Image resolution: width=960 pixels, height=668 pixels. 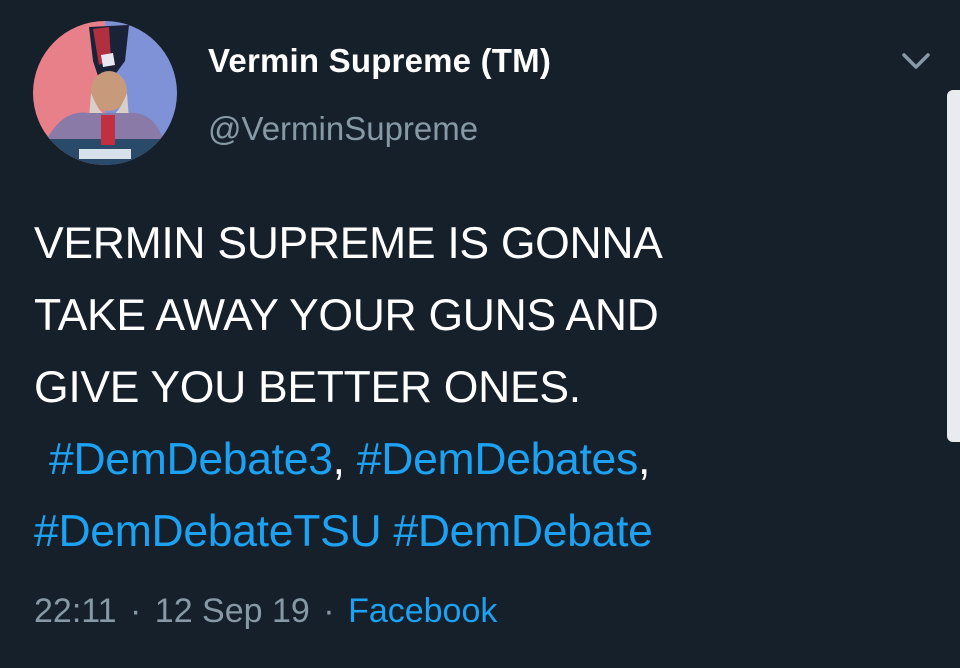 I want to click on avatar-image, so click(x=105, y=93).